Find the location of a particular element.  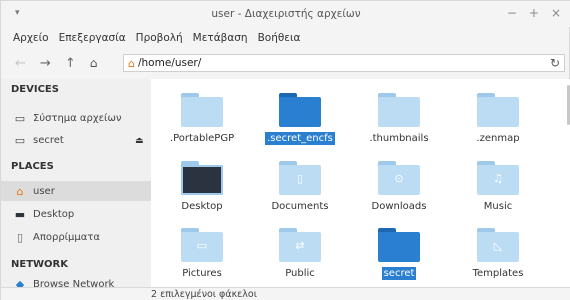

file-name: Desktop is located at coordinates (202, 206).